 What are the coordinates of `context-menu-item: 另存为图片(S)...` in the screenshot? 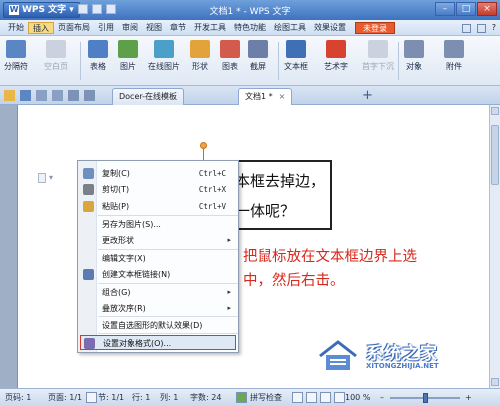 It's located at (158, 224).